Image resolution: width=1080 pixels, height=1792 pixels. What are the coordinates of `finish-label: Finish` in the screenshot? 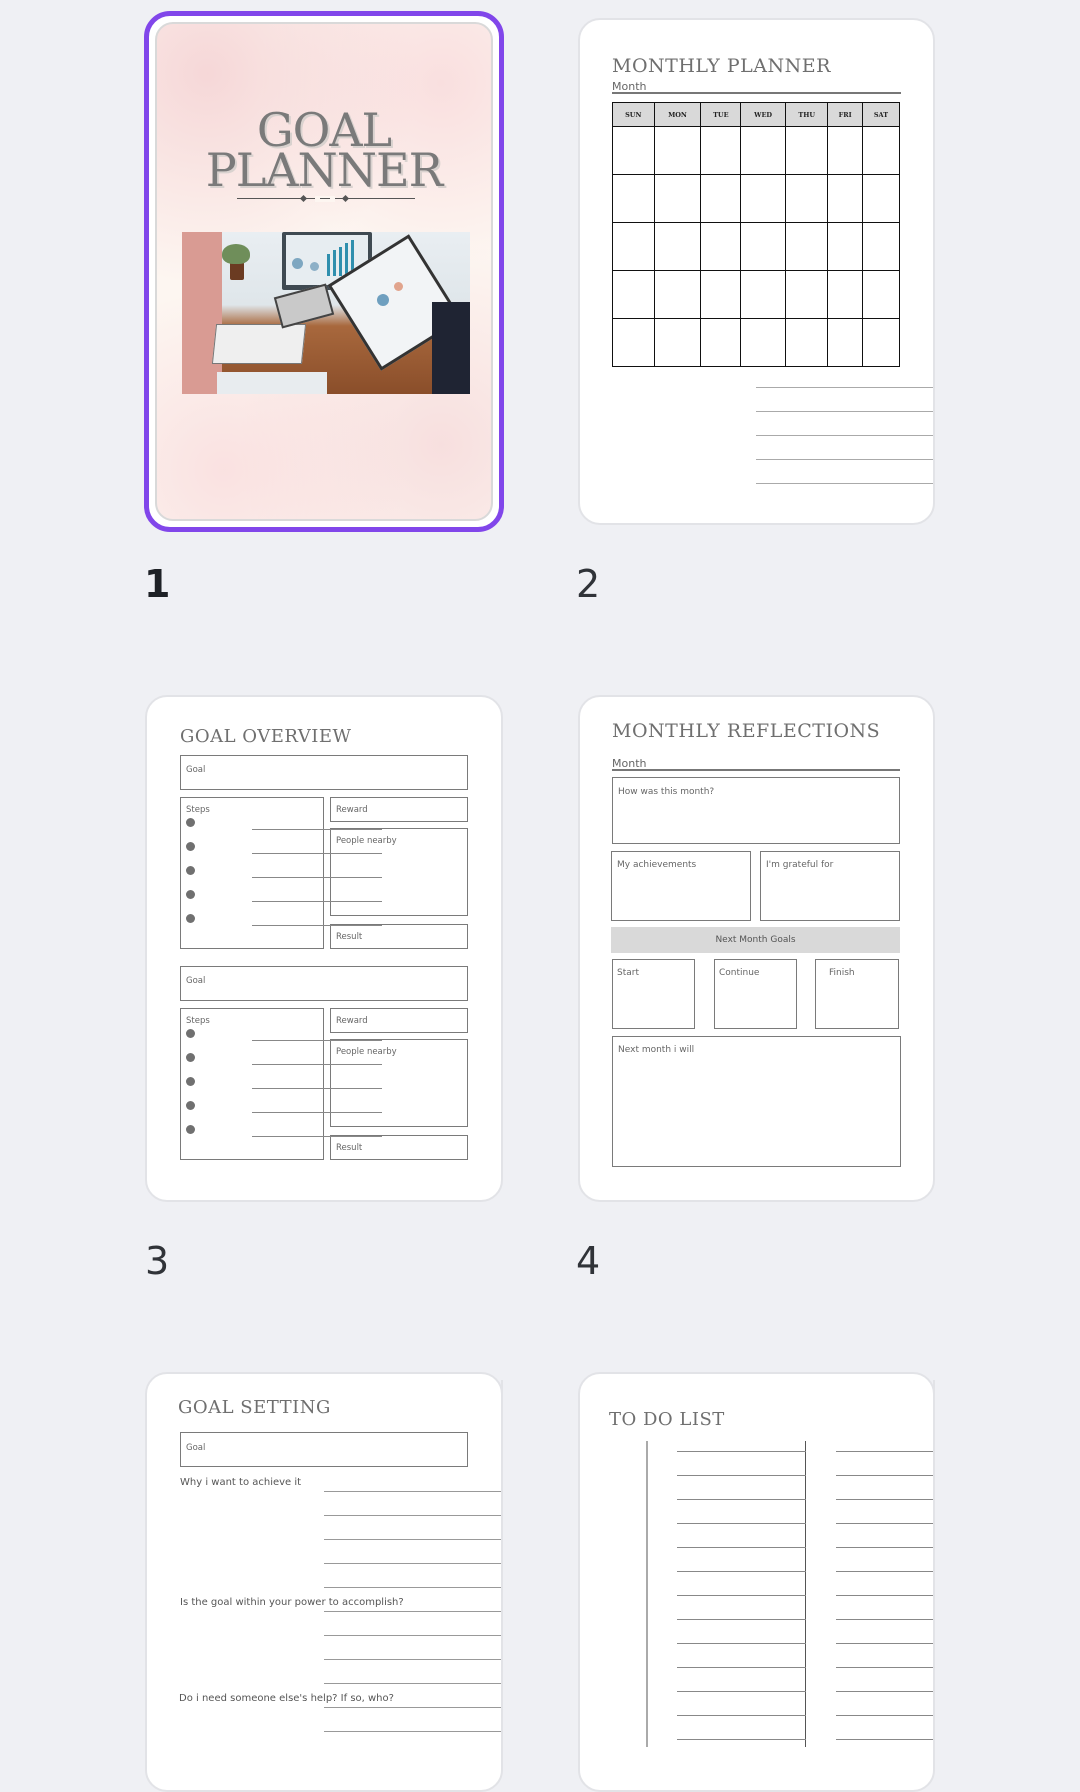 It's located at (842, 973).